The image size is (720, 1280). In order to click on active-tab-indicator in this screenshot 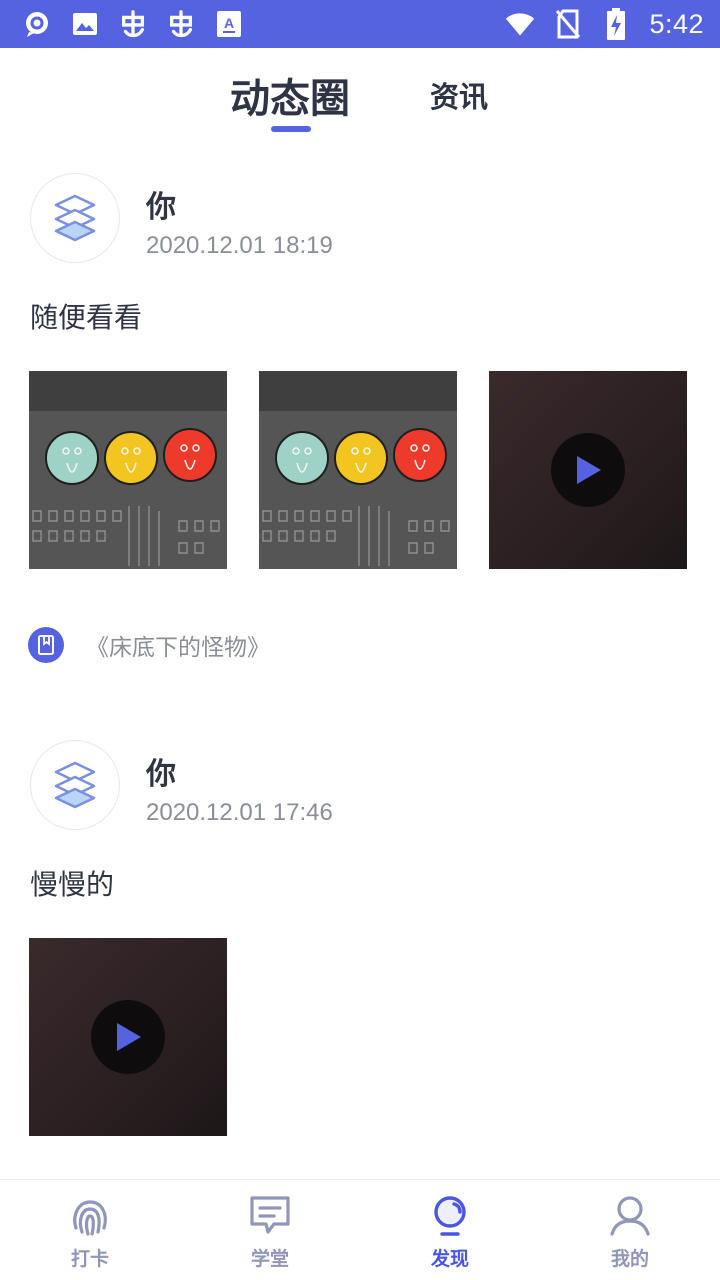, I will do `click(291, 129)`.